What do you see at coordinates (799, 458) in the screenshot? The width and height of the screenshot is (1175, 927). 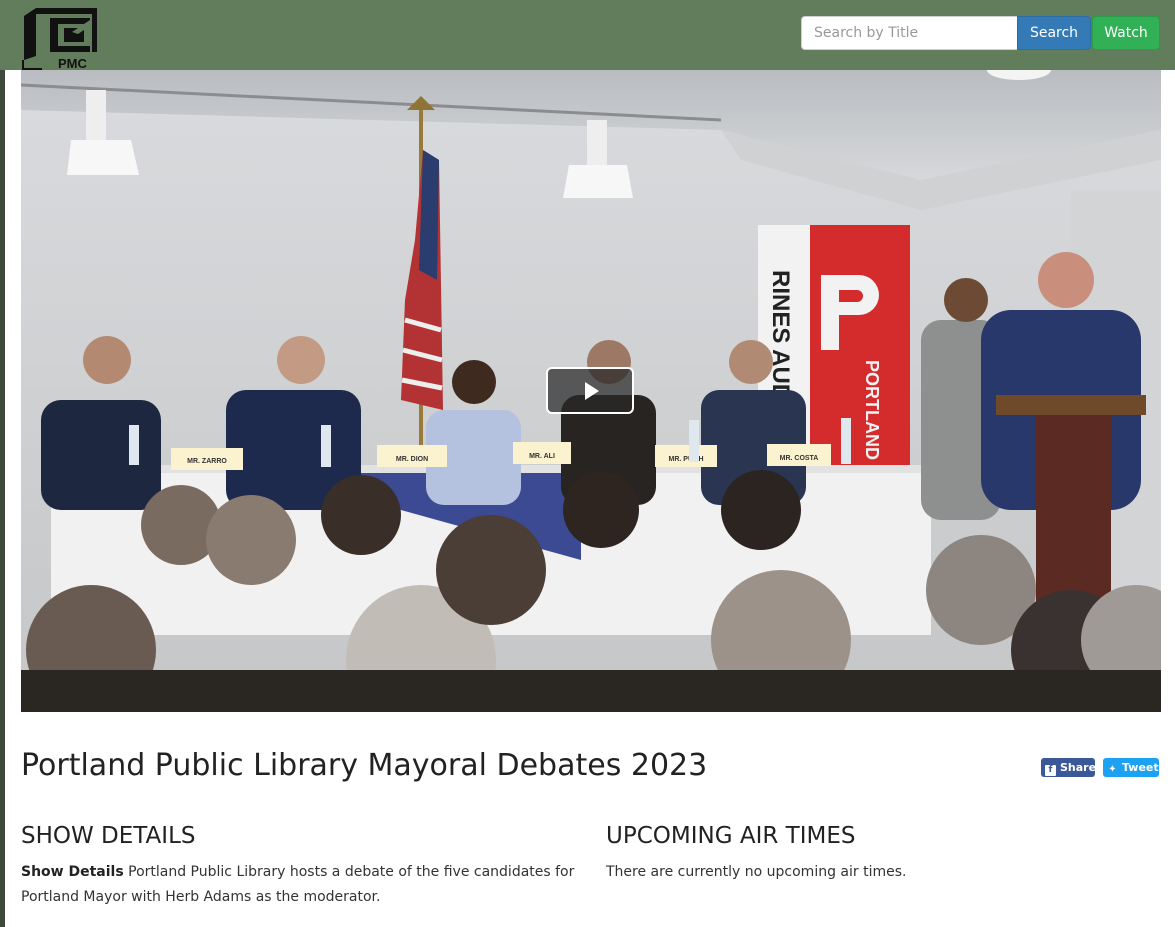 I see `name-card: MR. COSTA` at bounding box center [799, 458].